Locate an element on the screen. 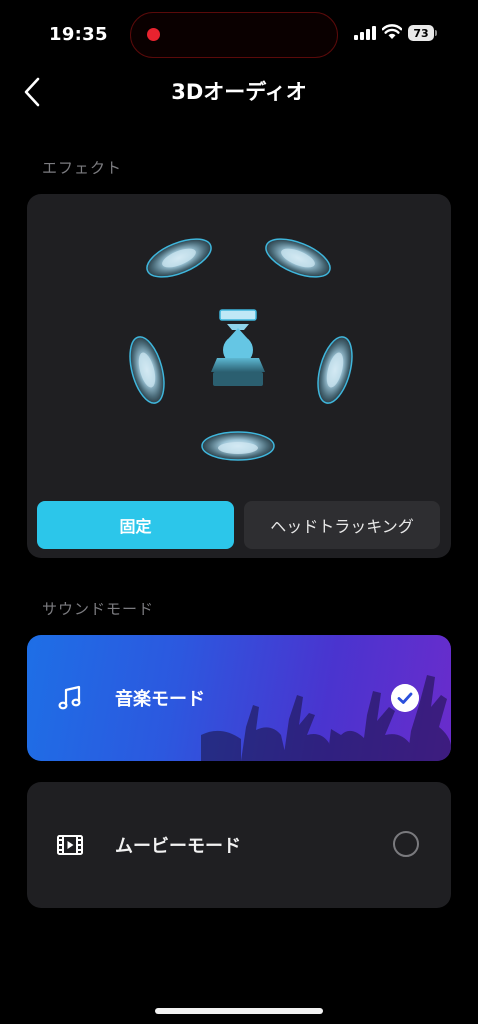 The width and height of the screenshot is (478, 1024). cellular-signal-icon is located at coordinates (365, 33).